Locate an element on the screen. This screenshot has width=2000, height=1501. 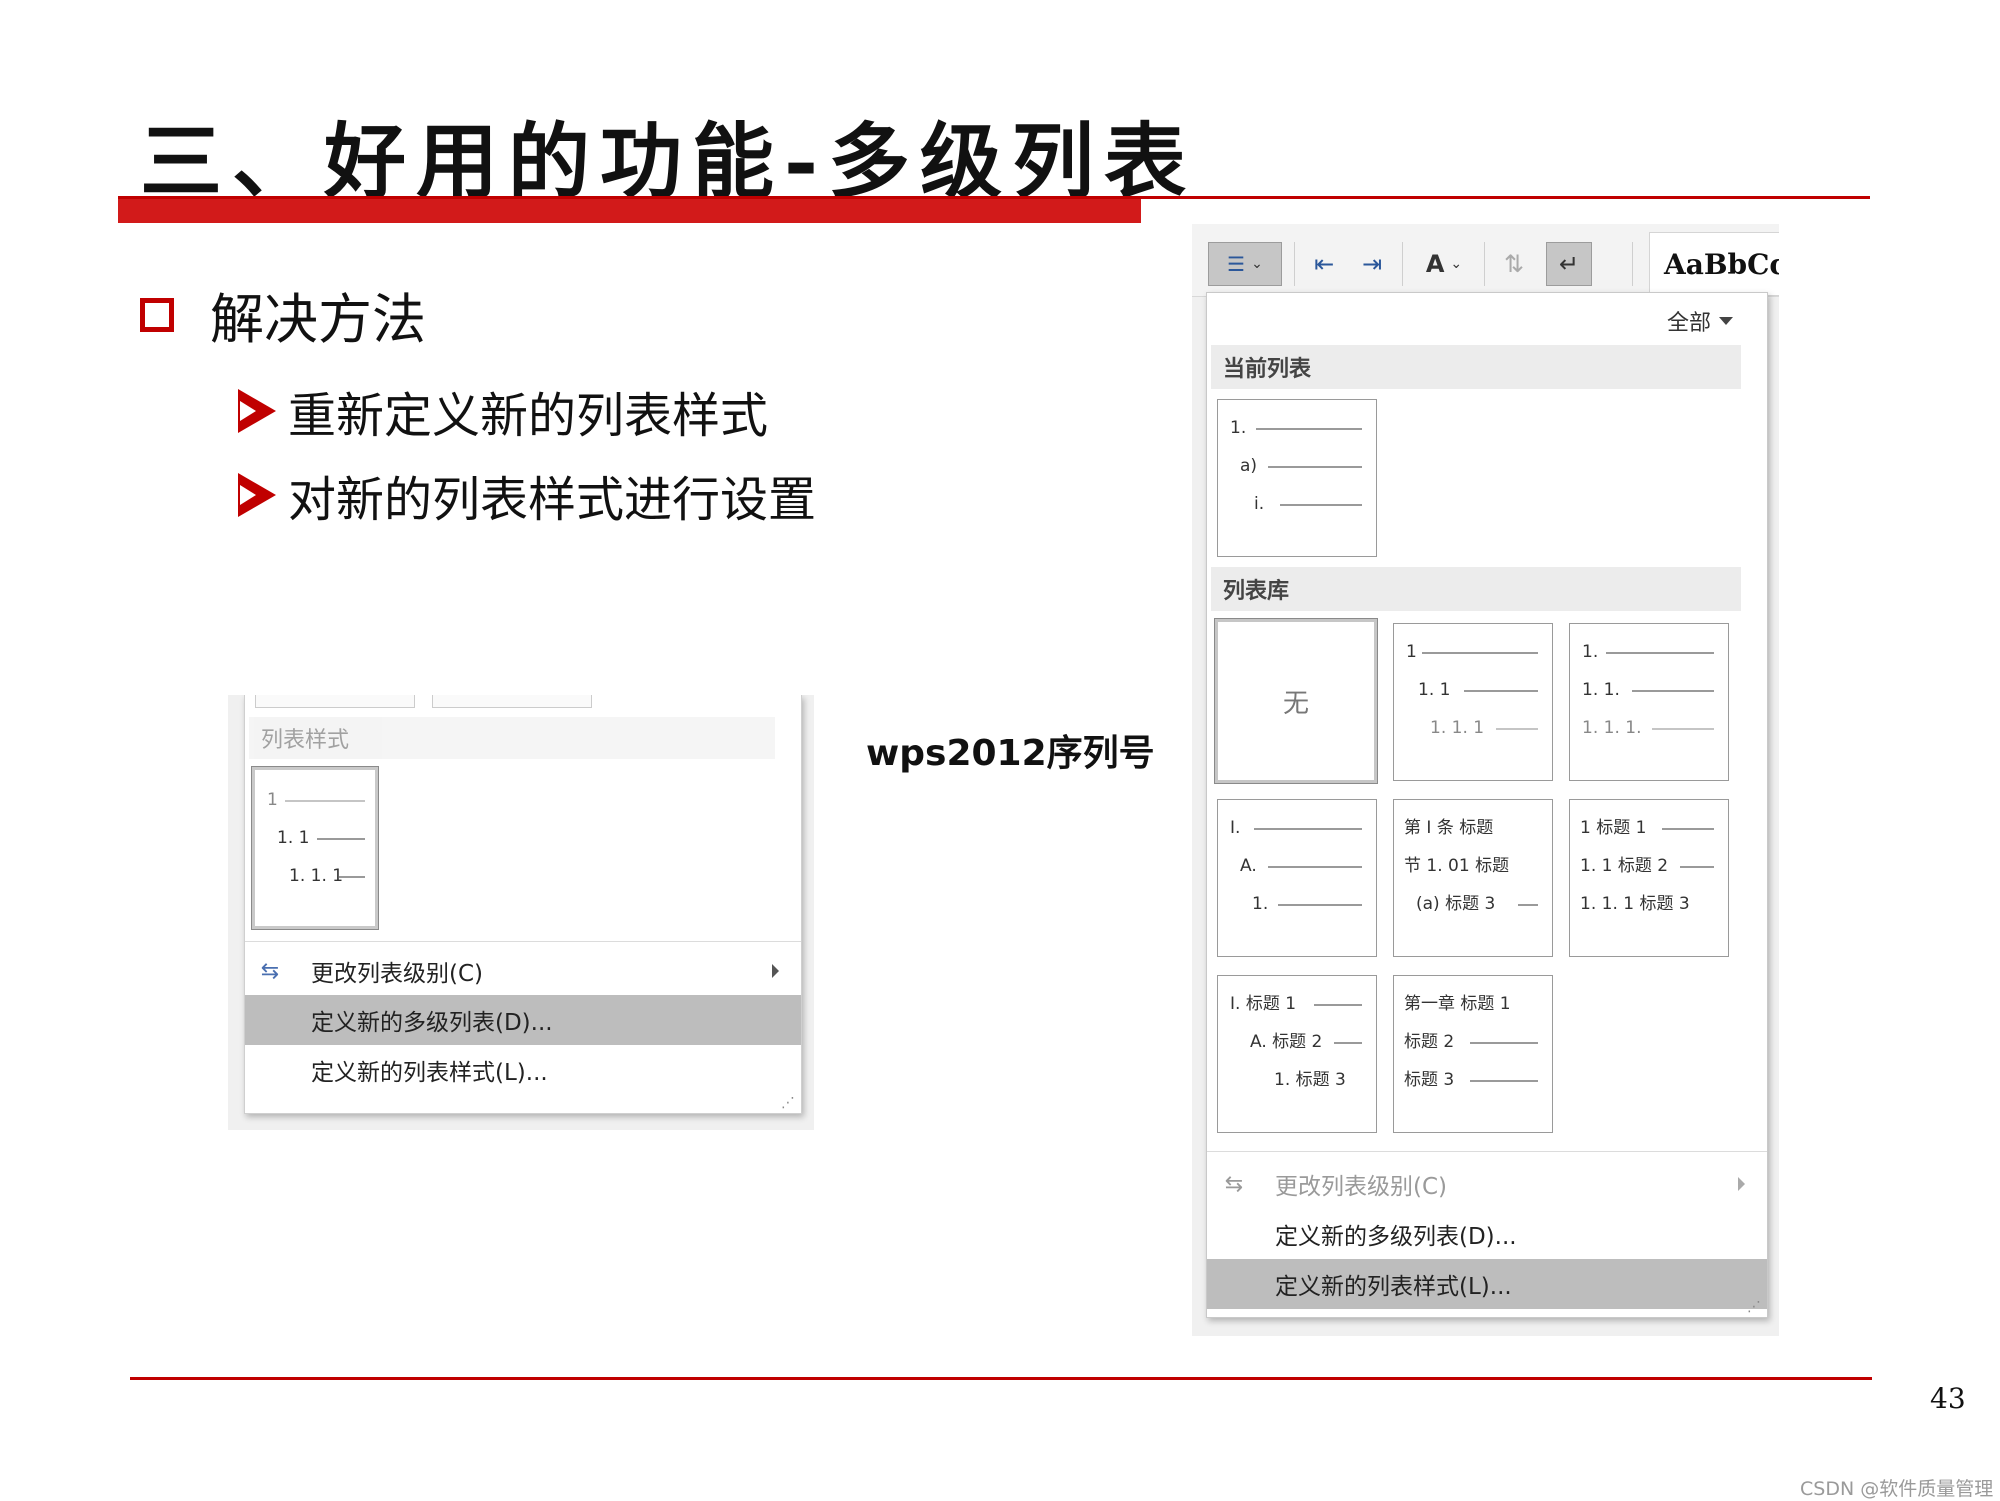
thumb-level-1: 1 标题 1 is located at coordinates (1613, 828).